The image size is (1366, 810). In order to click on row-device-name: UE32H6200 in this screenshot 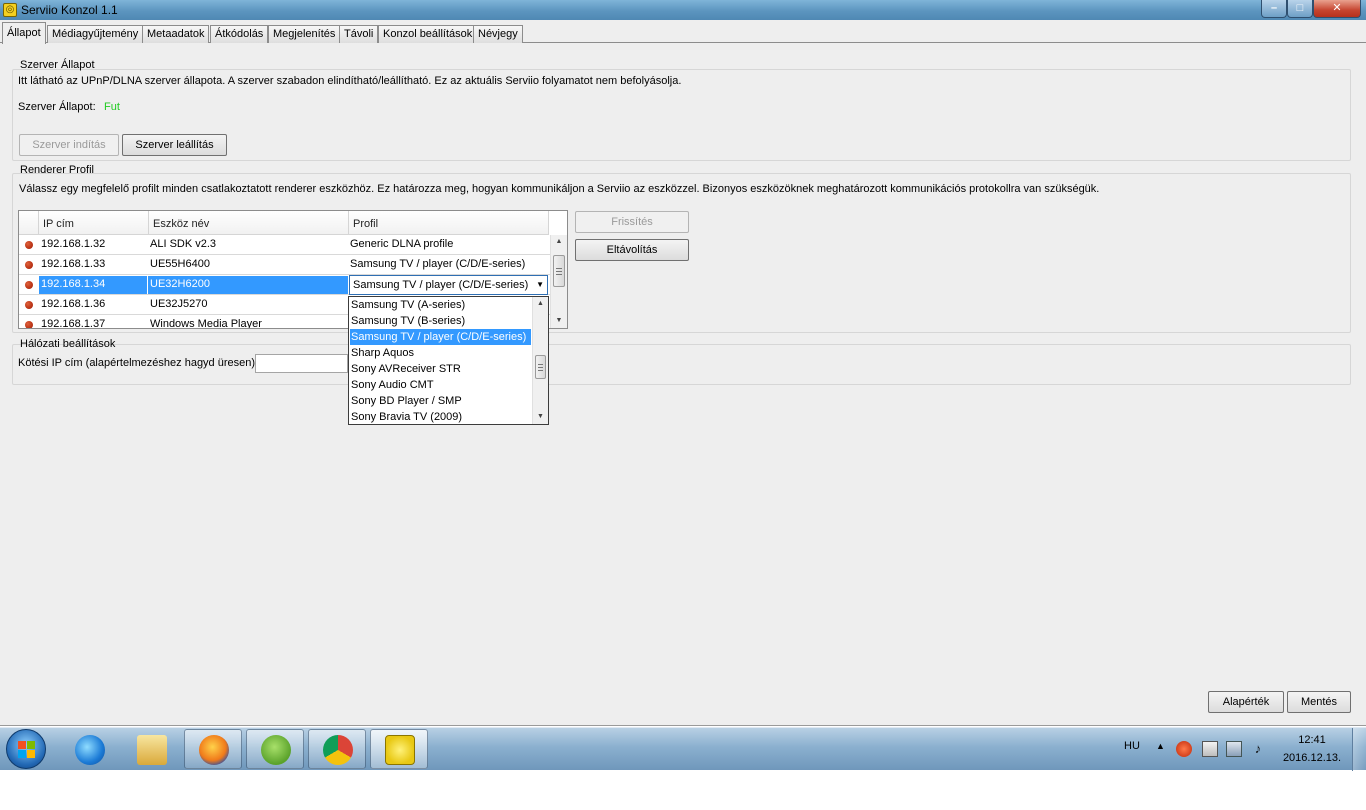, I will do `click(180, 284)`.